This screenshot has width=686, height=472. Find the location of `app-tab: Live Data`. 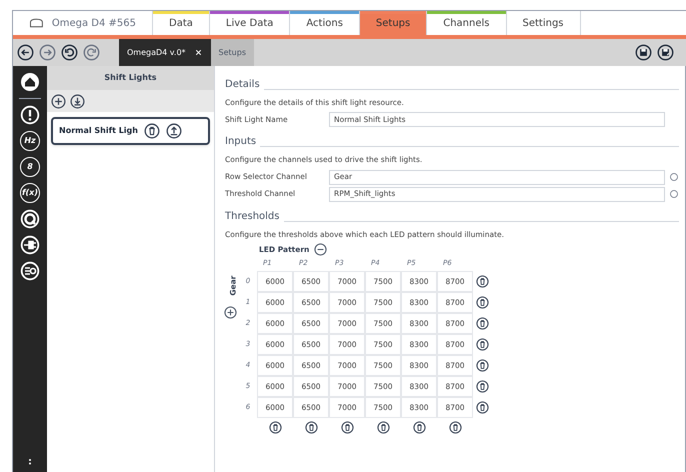

app-tab: Live Data is located at coordinates (250, 23).